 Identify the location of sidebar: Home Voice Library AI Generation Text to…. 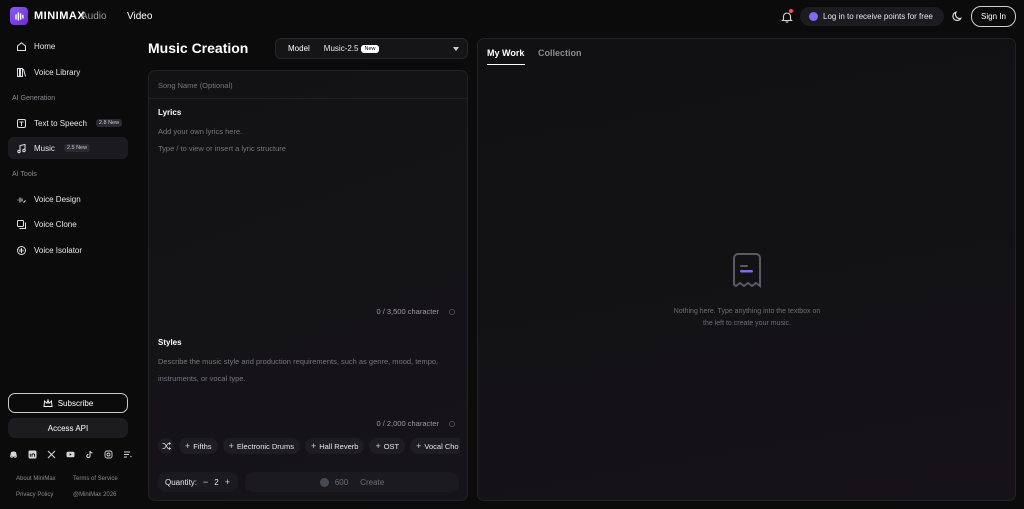
(68, 270).